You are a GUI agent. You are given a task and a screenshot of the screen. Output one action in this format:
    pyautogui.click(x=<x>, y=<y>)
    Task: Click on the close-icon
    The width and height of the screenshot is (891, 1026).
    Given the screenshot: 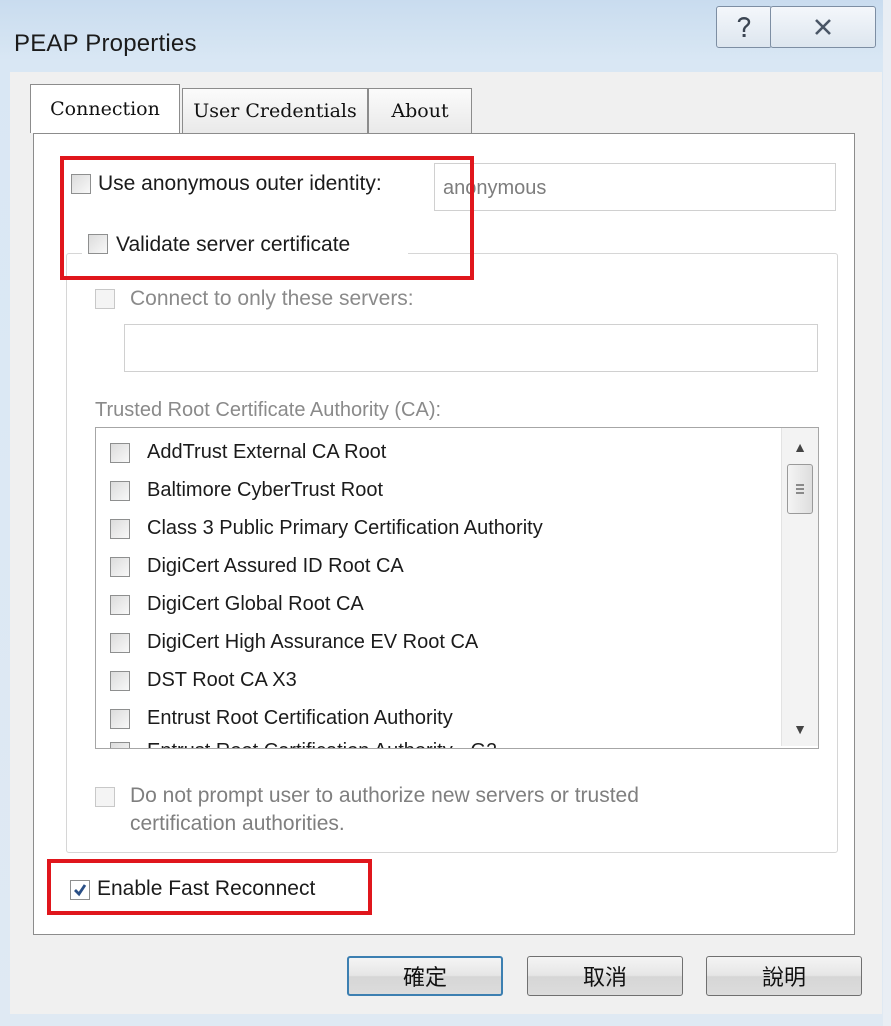 What is the action you would take?
    pyautogui.click(x=823, y=27)
    